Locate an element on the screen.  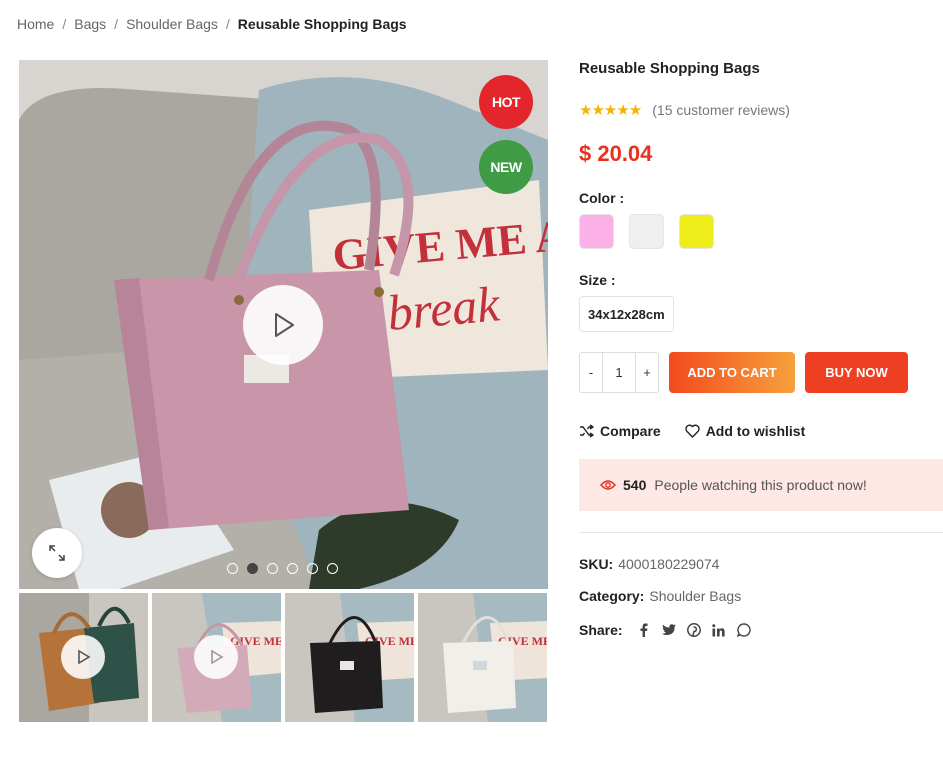
color-swatches is located at coordinates (646, 231).